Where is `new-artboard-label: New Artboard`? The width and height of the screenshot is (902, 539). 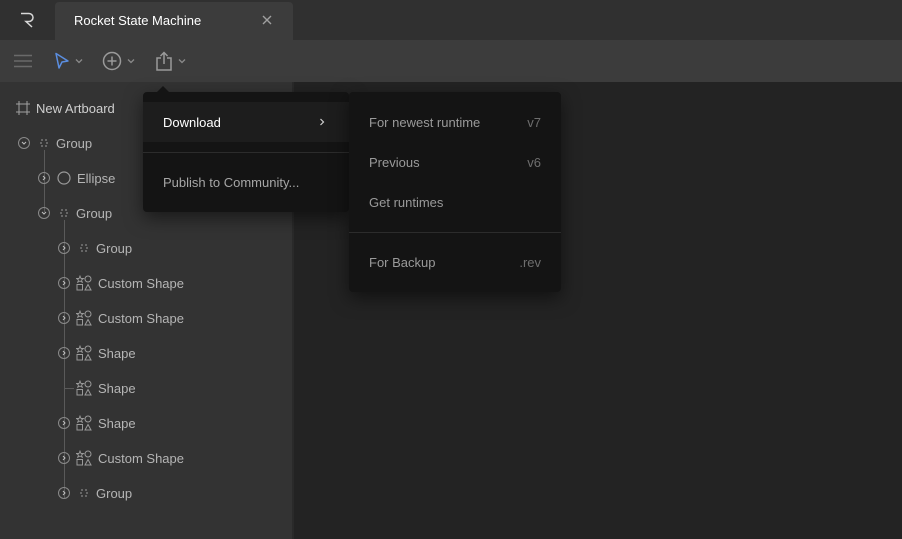 new-artboard-label: New Artboard is located at coordinates (75, 108).